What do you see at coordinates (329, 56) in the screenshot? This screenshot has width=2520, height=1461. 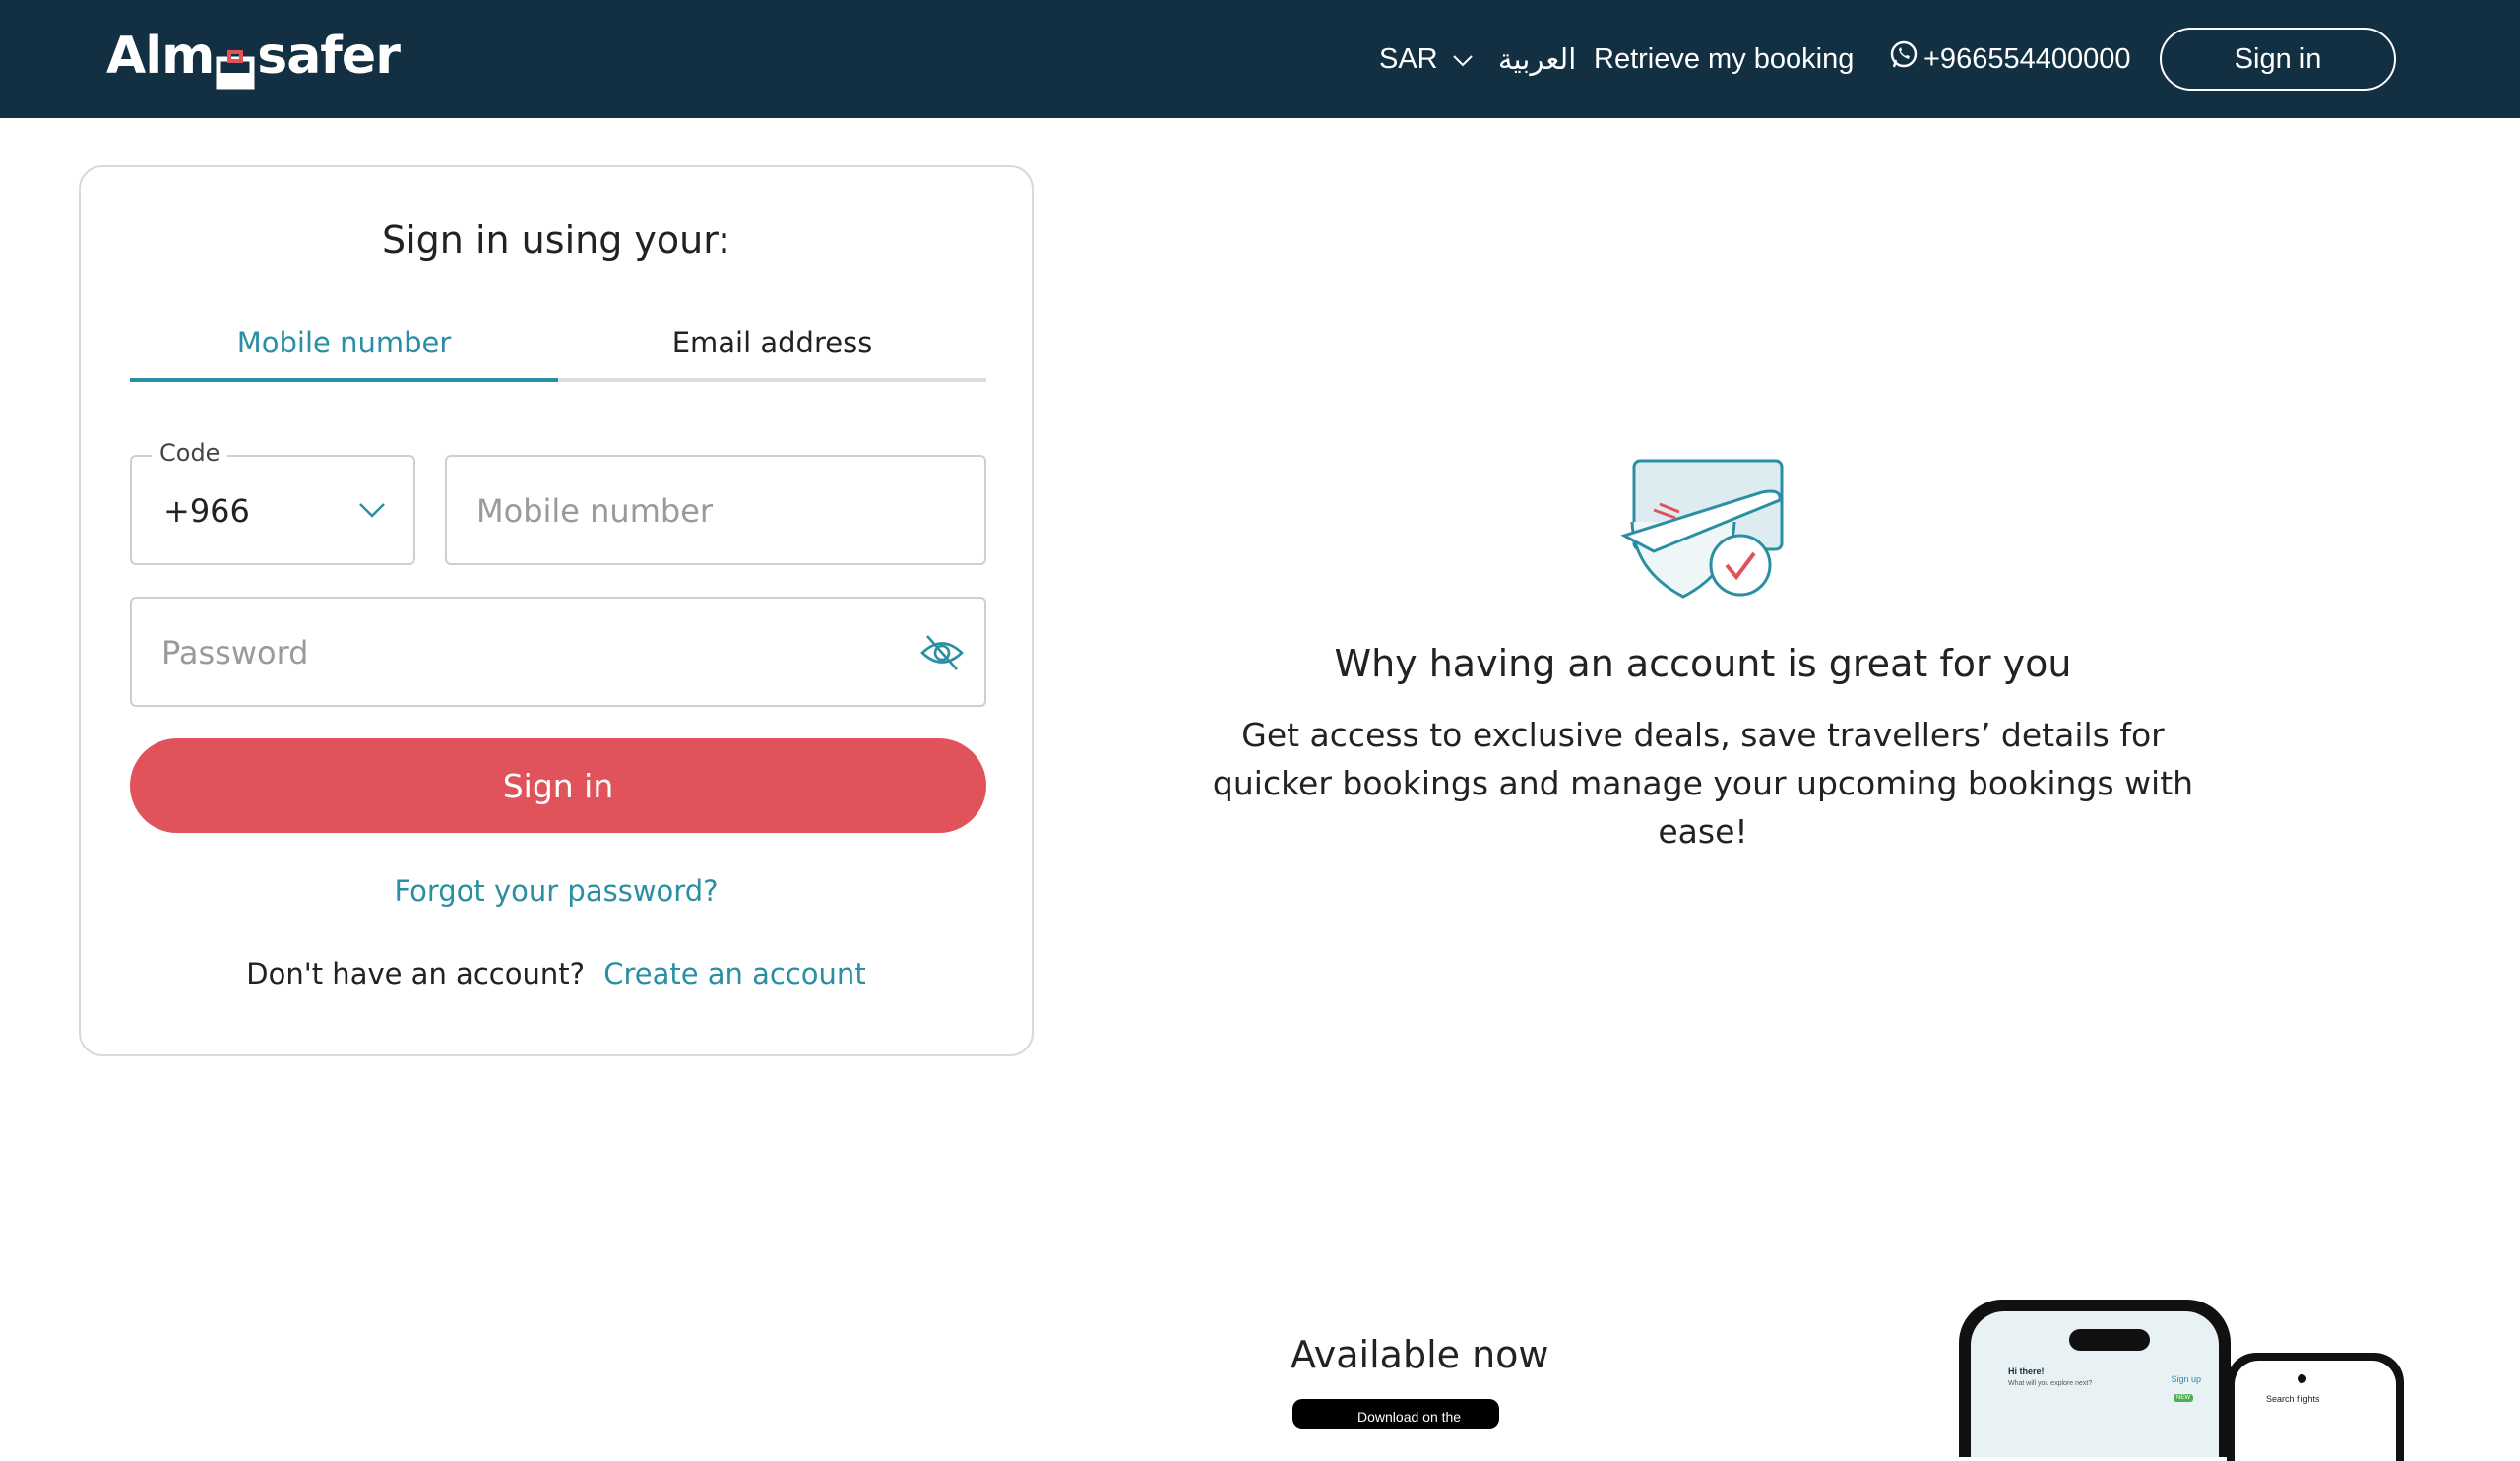 I see `logo-text-right: safer` at bounding box center [329, 56].